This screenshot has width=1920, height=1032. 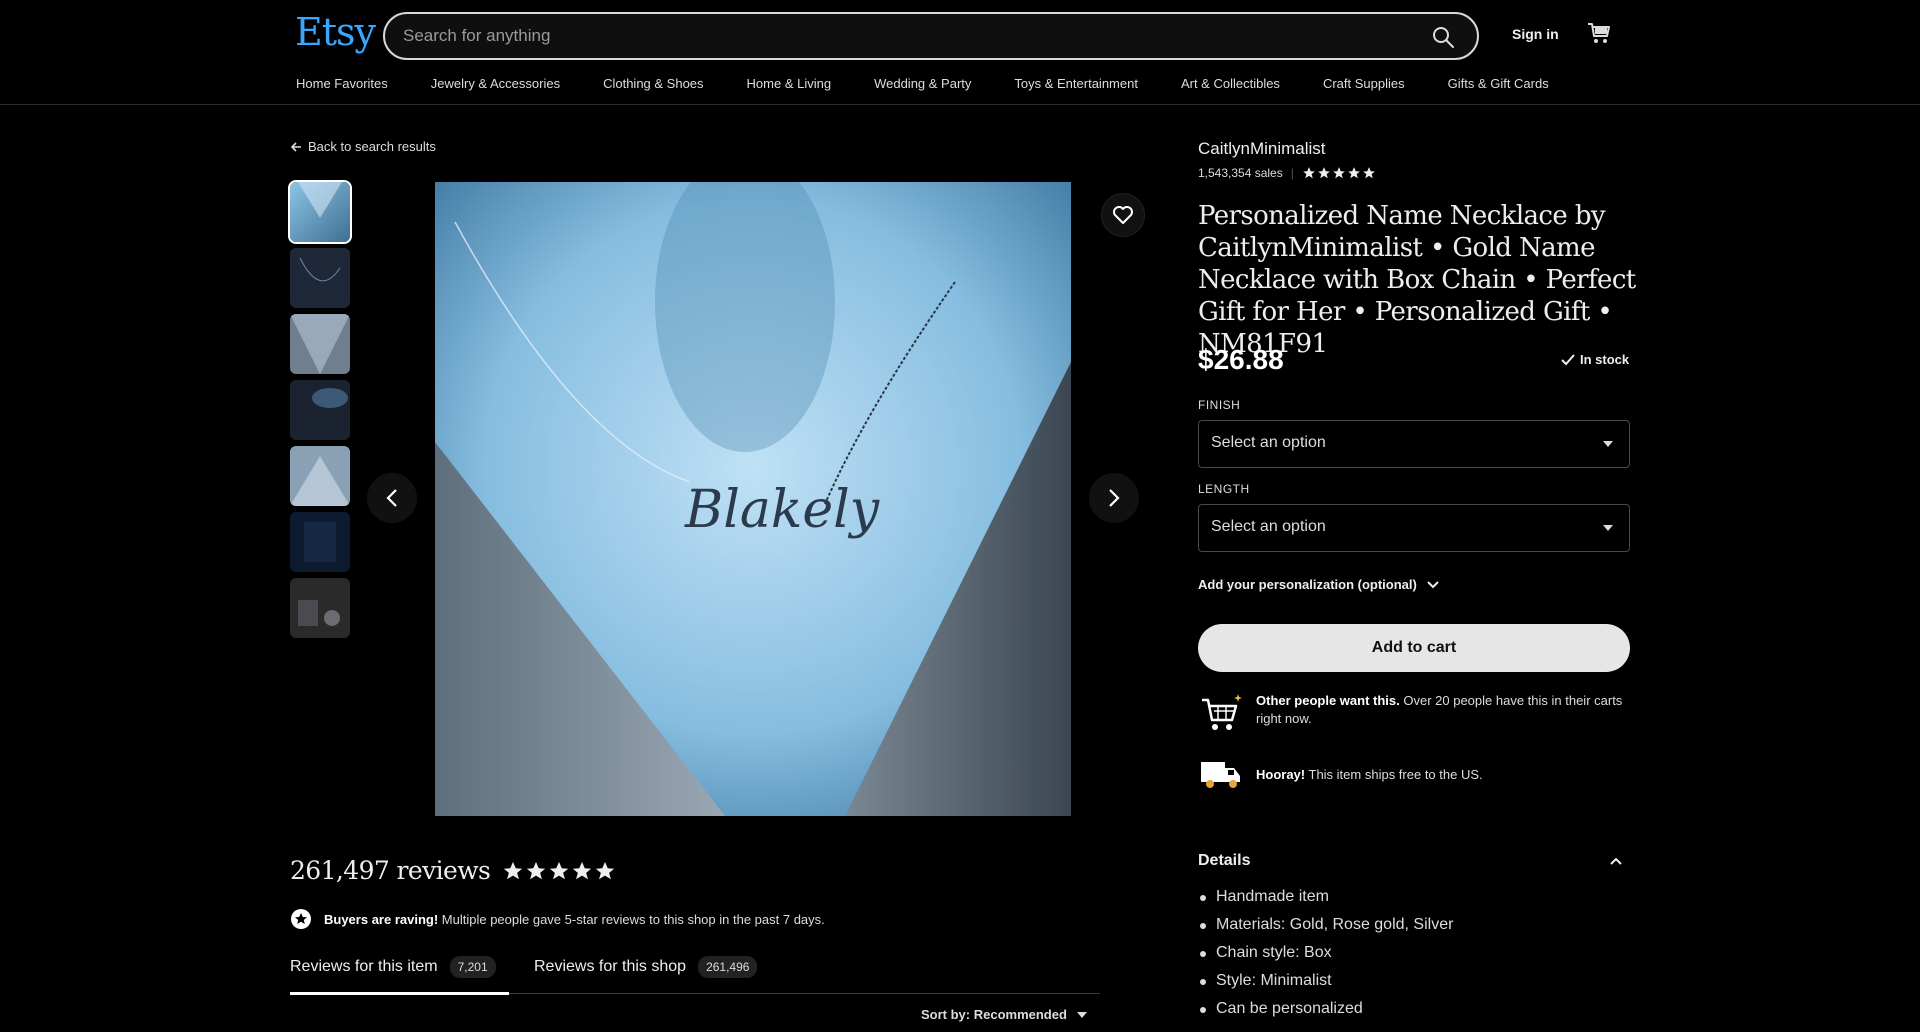 What do you see at coordinates (1268, 442) in the screenshot?
I see `finish-select-value: Select an option` at bounding box center [1268, 442].